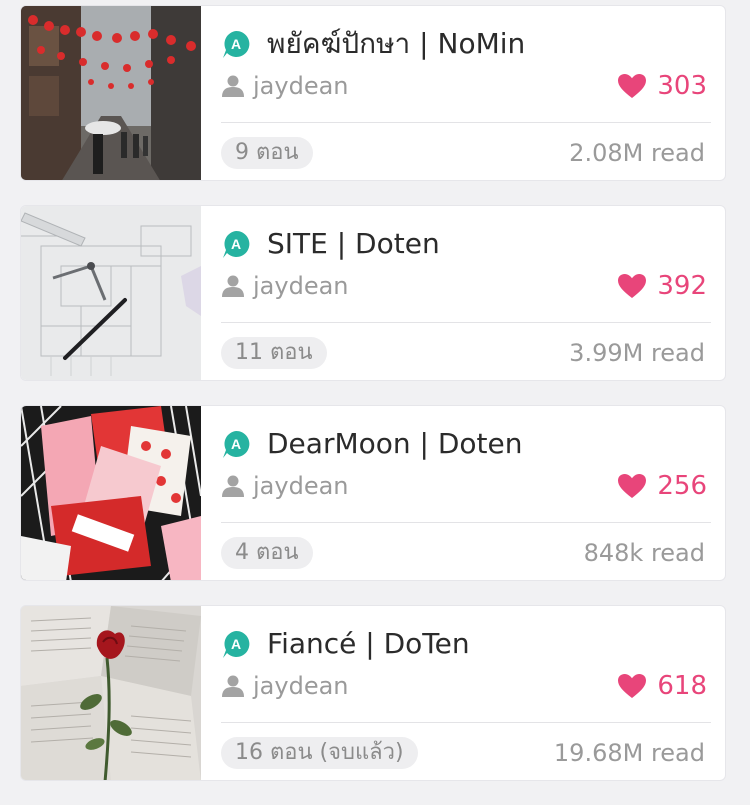 This screenshot has height=805, width=750. I want to click on likes: 256, so click(662, 486).